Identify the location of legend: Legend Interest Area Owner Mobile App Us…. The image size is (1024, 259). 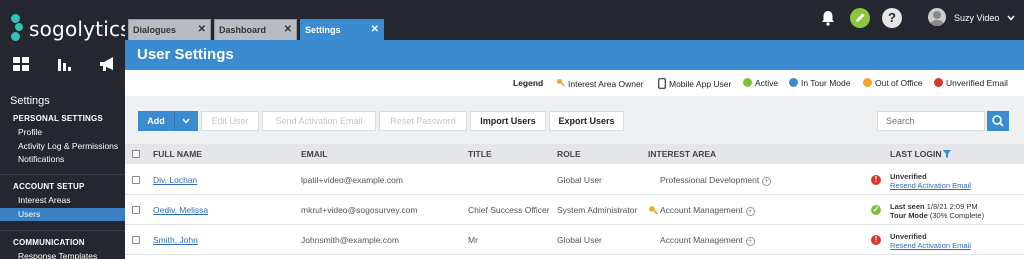
(574, 83).